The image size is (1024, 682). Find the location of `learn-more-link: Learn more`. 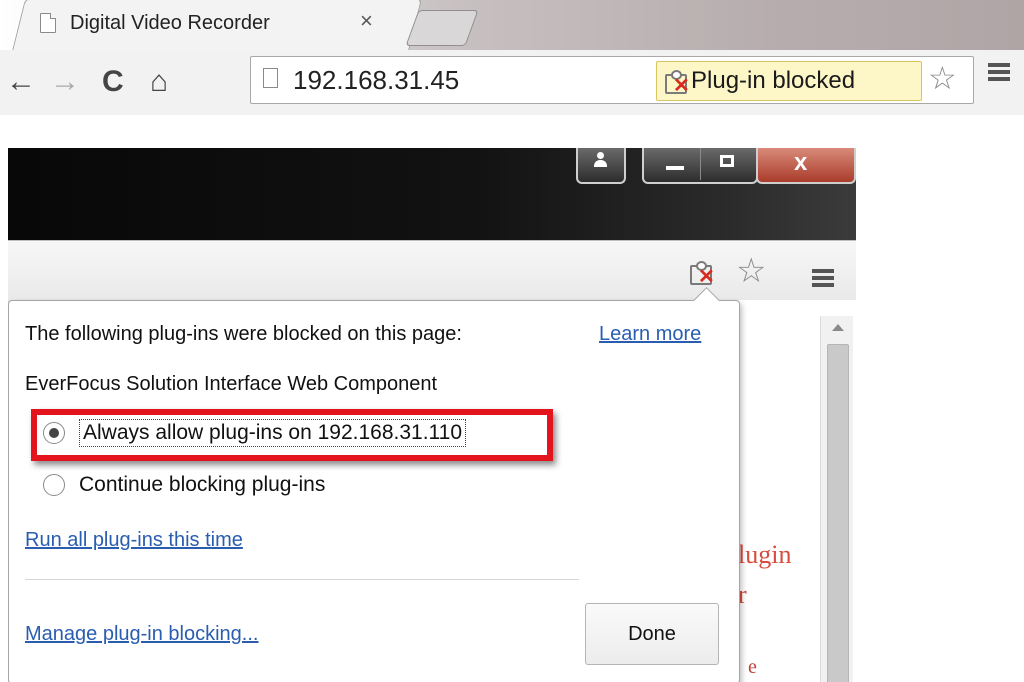

learn-more-link: Learn more is located at coordinates (650, 334).